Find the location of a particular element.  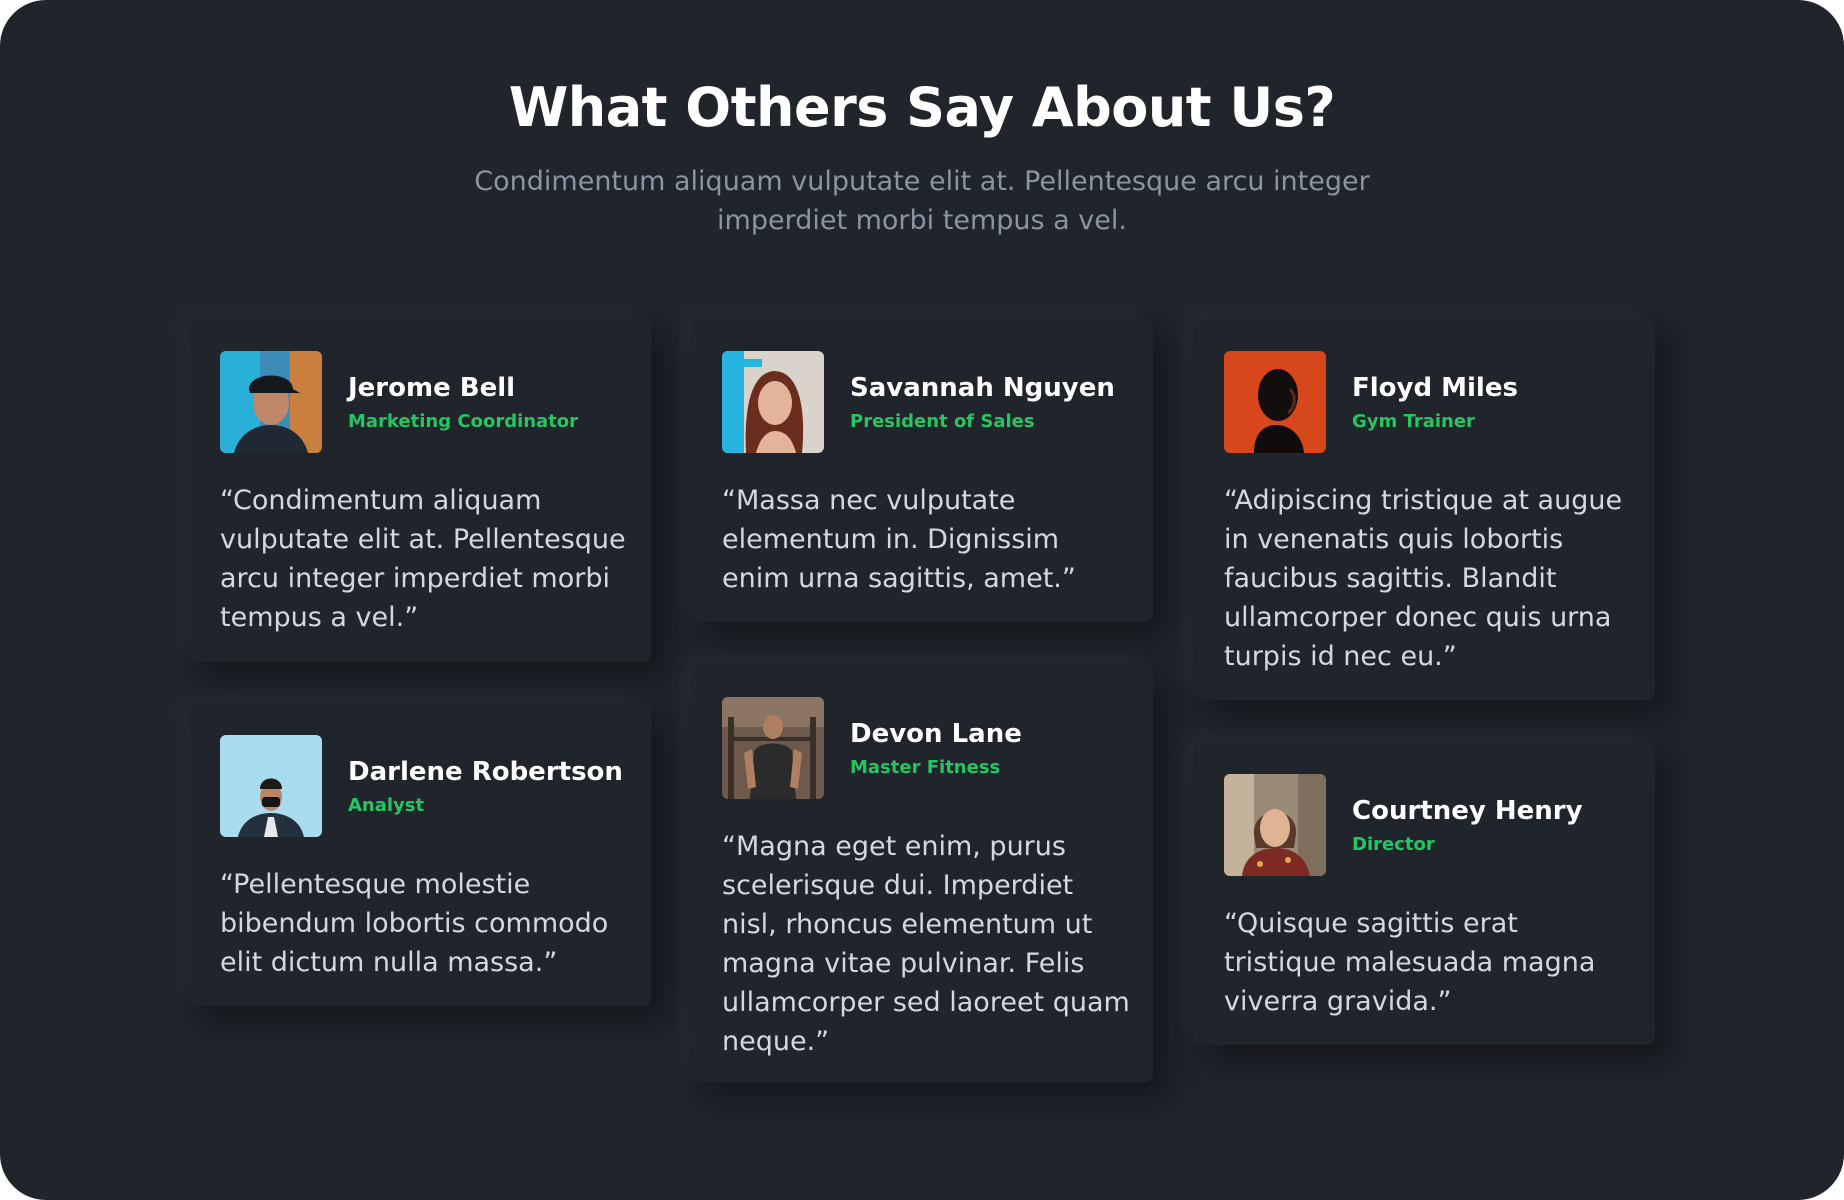

reviewer-name: Darlene Robertson is located at coordinates (485, 772).